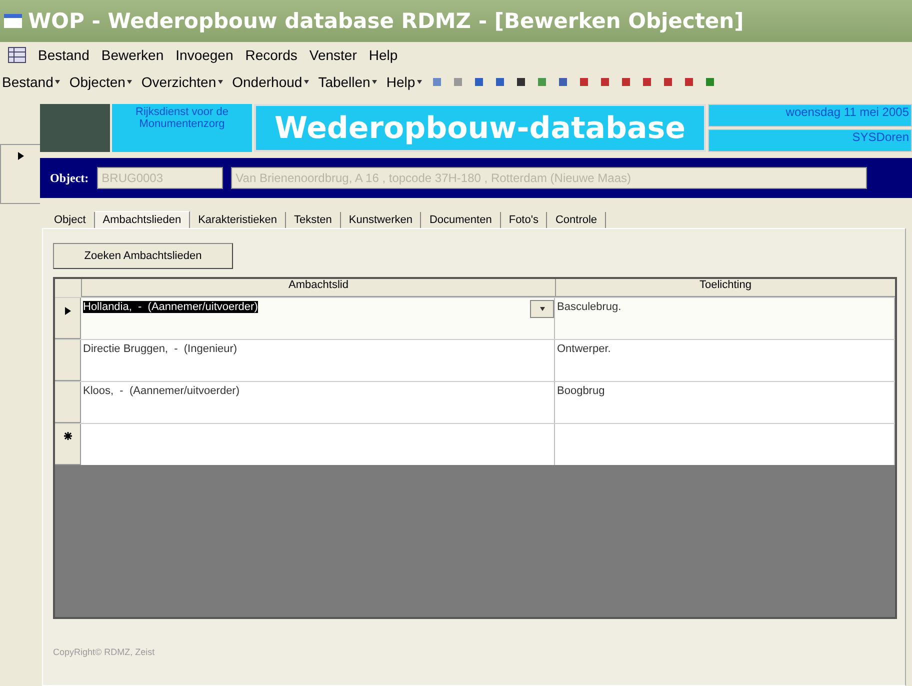 The width and height of the screenshot is (912, 686). What do you see at coordinates (271, 82) in the screenshot?
I see `toolbar-menu: Onderhoud` at bounding box center [271, 82].